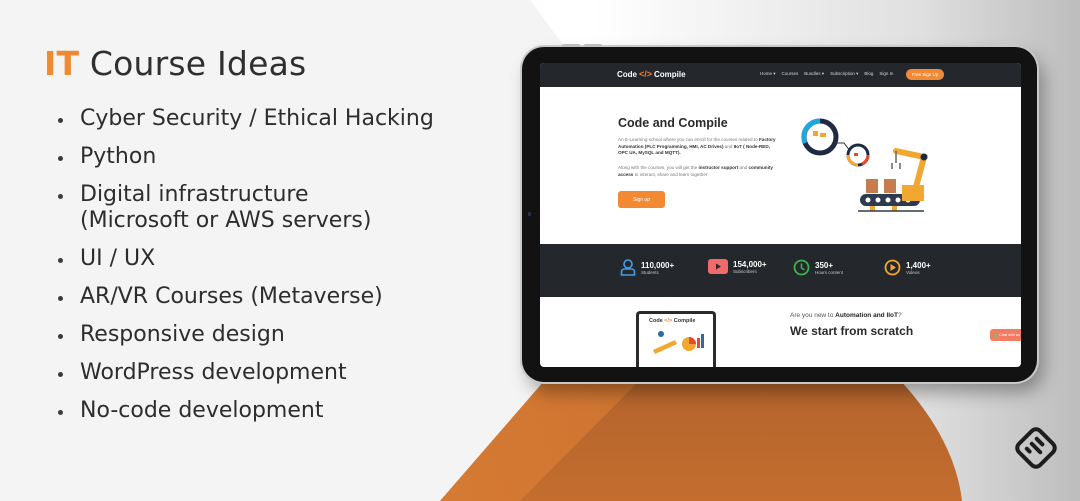 This screenshot has height=501, width=1080. I want to click on free-signup-button: Free Sign Up, so click(925, 74).